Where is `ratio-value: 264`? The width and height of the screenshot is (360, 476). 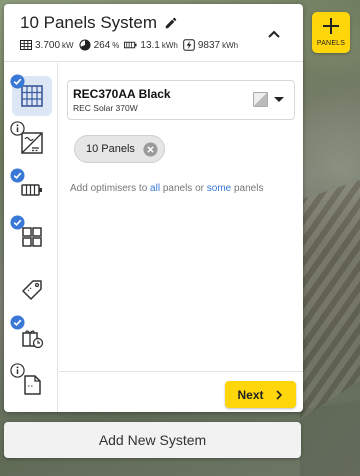 ratio-value: 264 is located at coordinates (102, 45).